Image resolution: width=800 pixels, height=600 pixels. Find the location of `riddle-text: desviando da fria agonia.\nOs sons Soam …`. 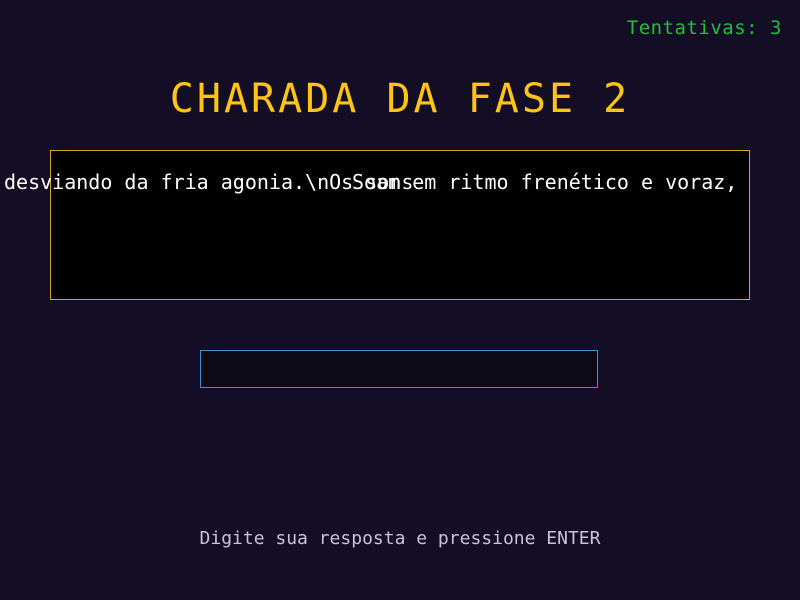

riddle-text: desviando da fria agonia.\nOs sons Soam … is located at coordinates (400, 184).